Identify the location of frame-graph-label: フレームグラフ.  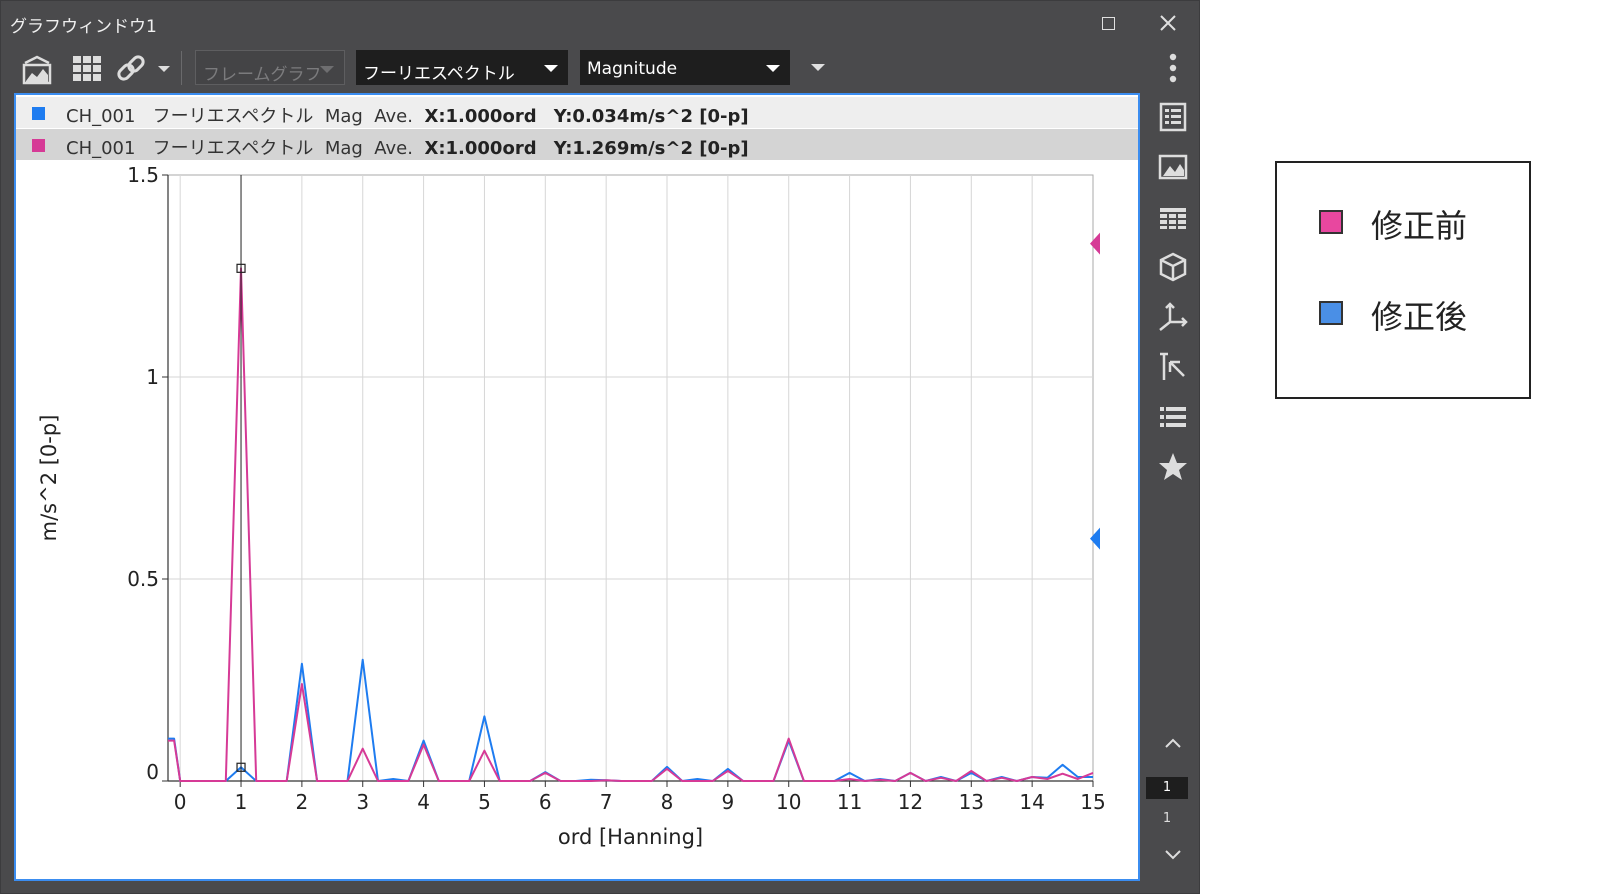
(262, 75).